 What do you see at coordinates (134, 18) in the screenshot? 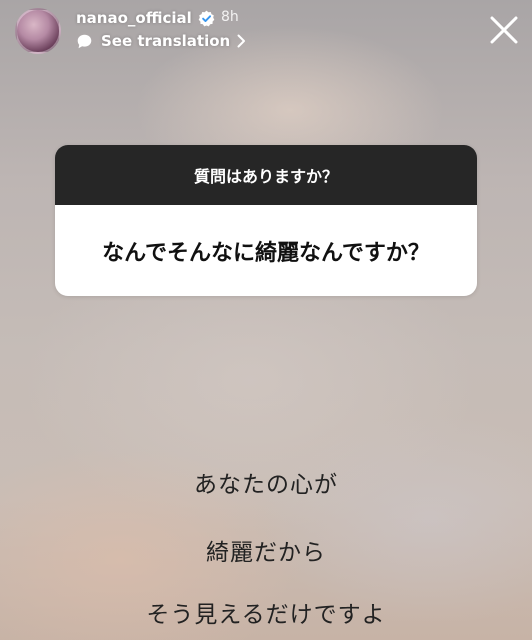
I see `username: nanao_official` at bounding box center [134, 18].